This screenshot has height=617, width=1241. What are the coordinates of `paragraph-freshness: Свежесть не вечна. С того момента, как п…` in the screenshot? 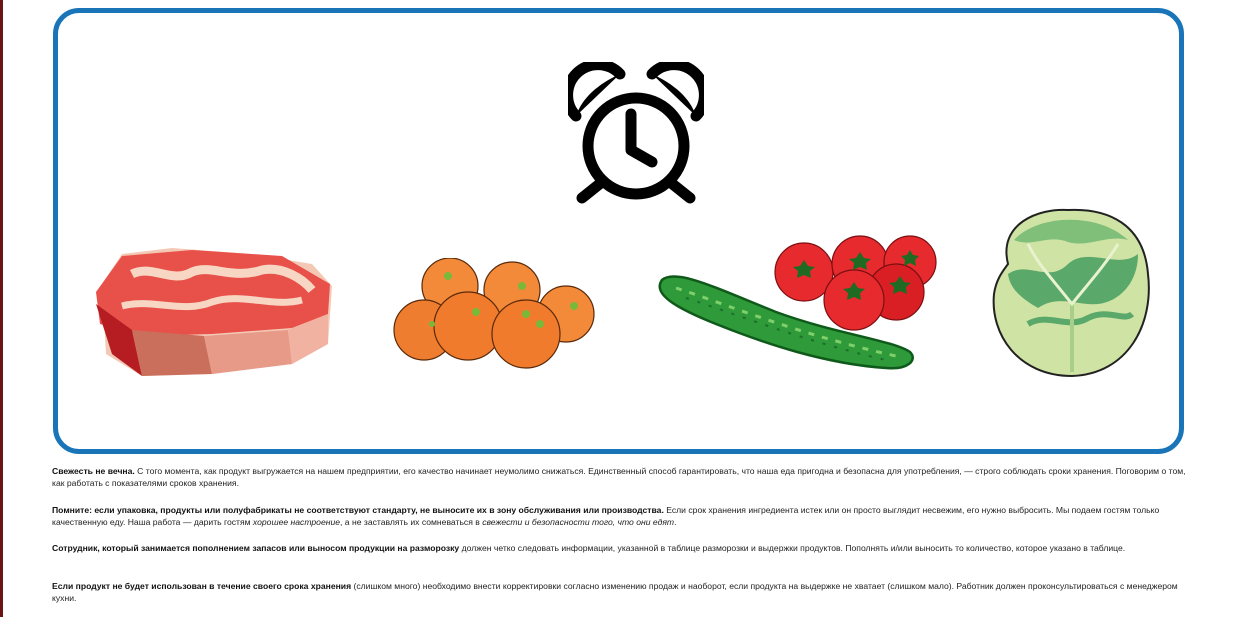 It's located at (619, 477).